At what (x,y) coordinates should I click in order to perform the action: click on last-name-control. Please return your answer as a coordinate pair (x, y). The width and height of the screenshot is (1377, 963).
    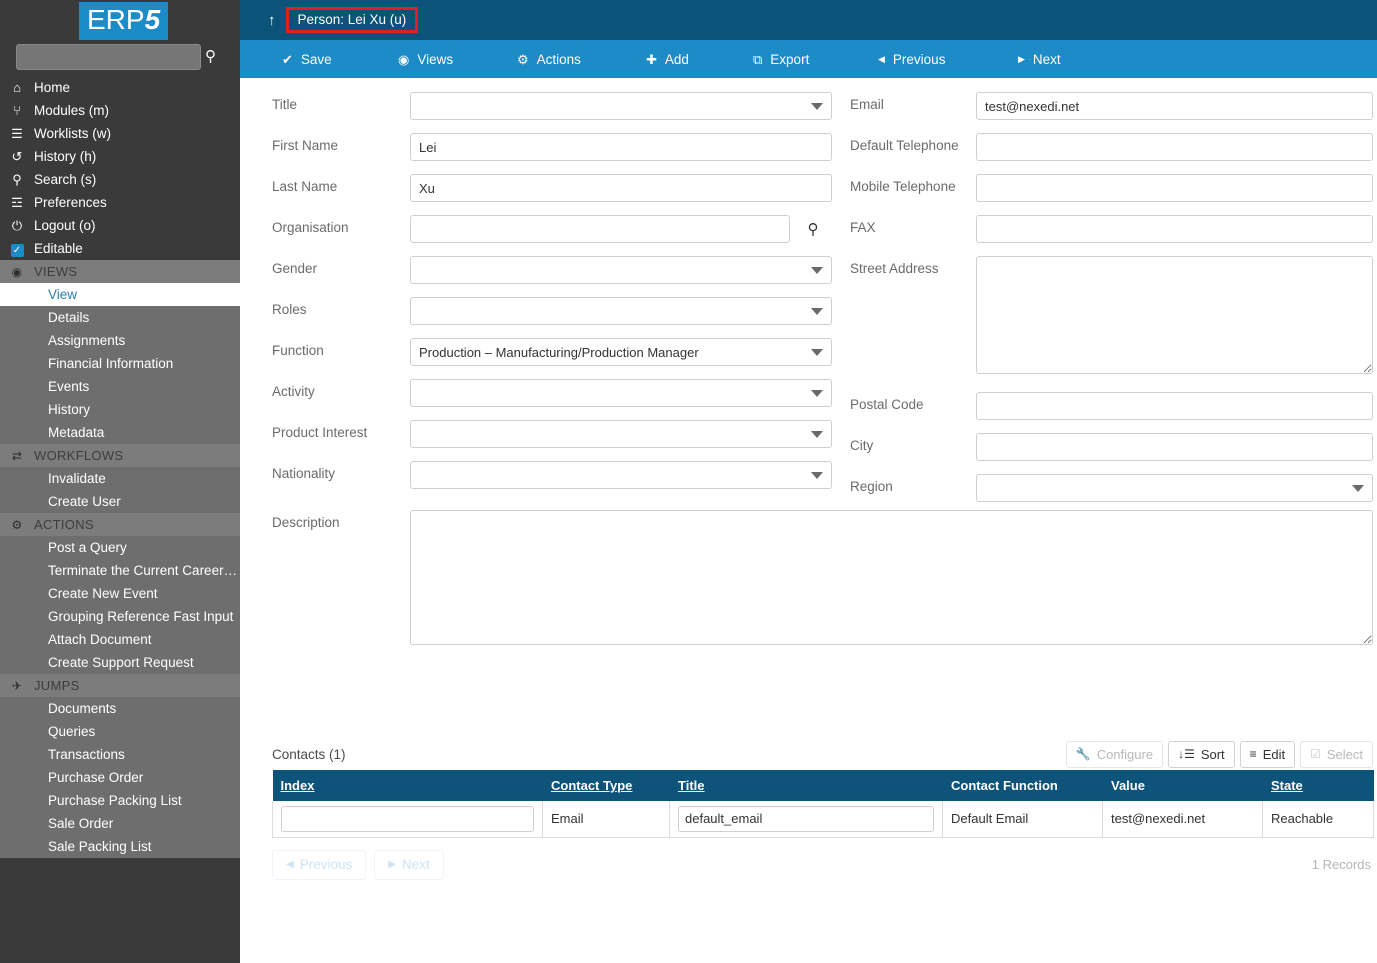
    Looking at the image, I should click on (621, 188).